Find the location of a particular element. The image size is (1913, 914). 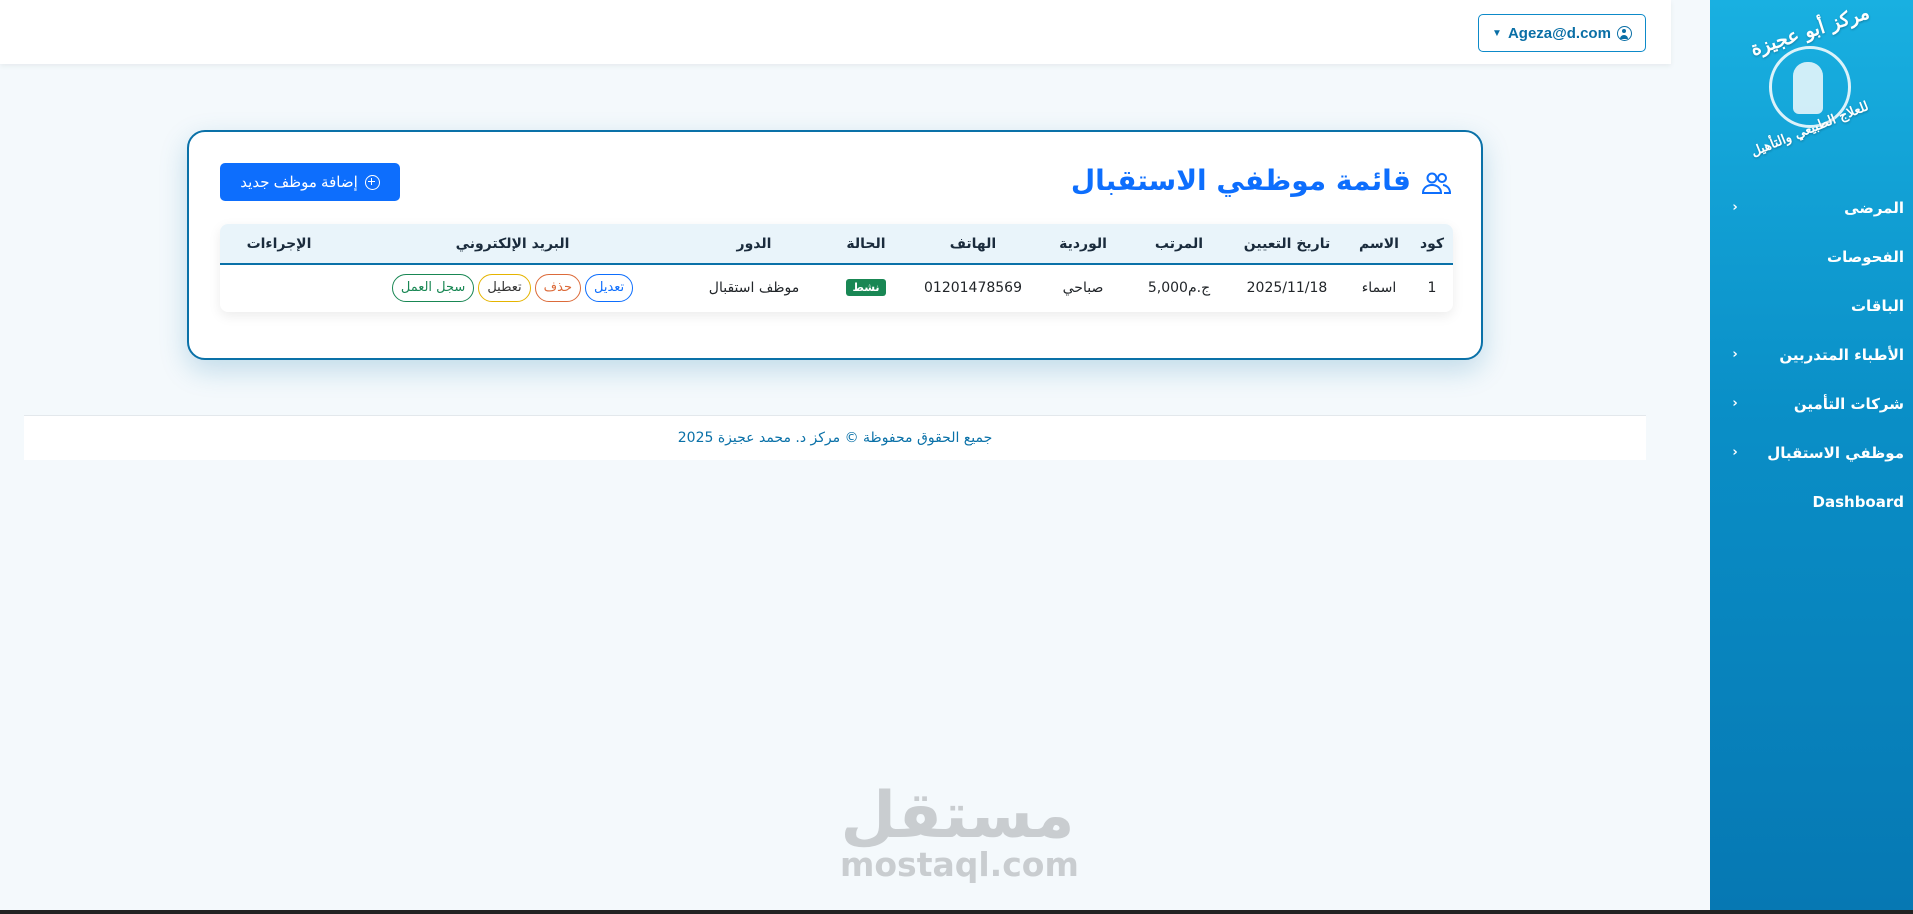

status-badge: نشط is located at coordinates (866, 287).